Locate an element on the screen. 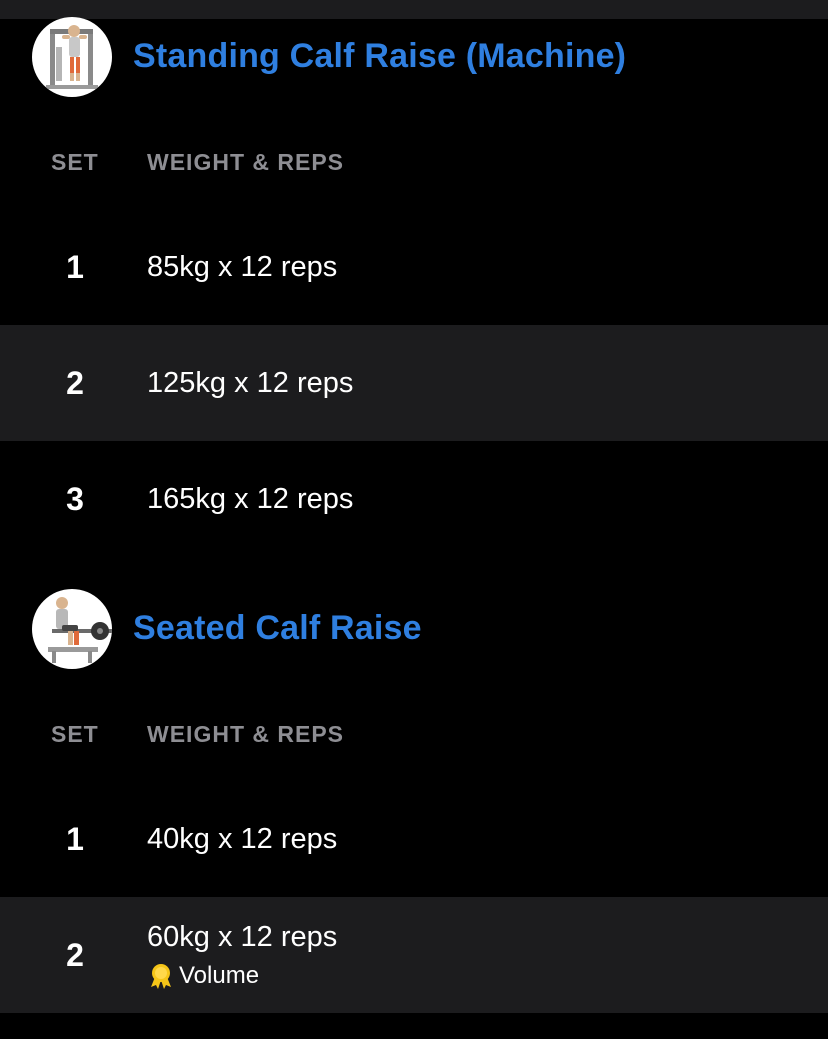 Image resolution: width=828 pixels, height=1039 pixels. exercise-header: Seated Calf Raise is located at coordinates (414, 629).